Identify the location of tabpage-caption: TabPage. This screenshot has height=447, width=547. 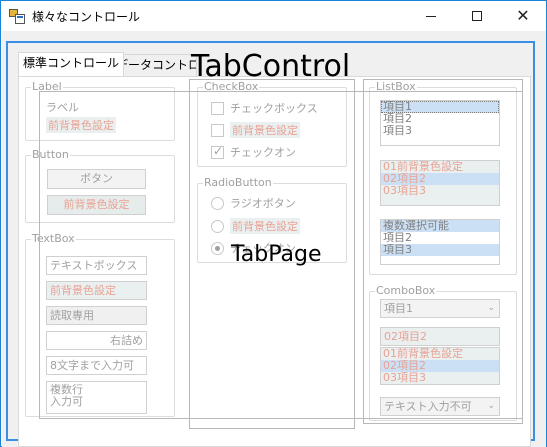
(276, 254).